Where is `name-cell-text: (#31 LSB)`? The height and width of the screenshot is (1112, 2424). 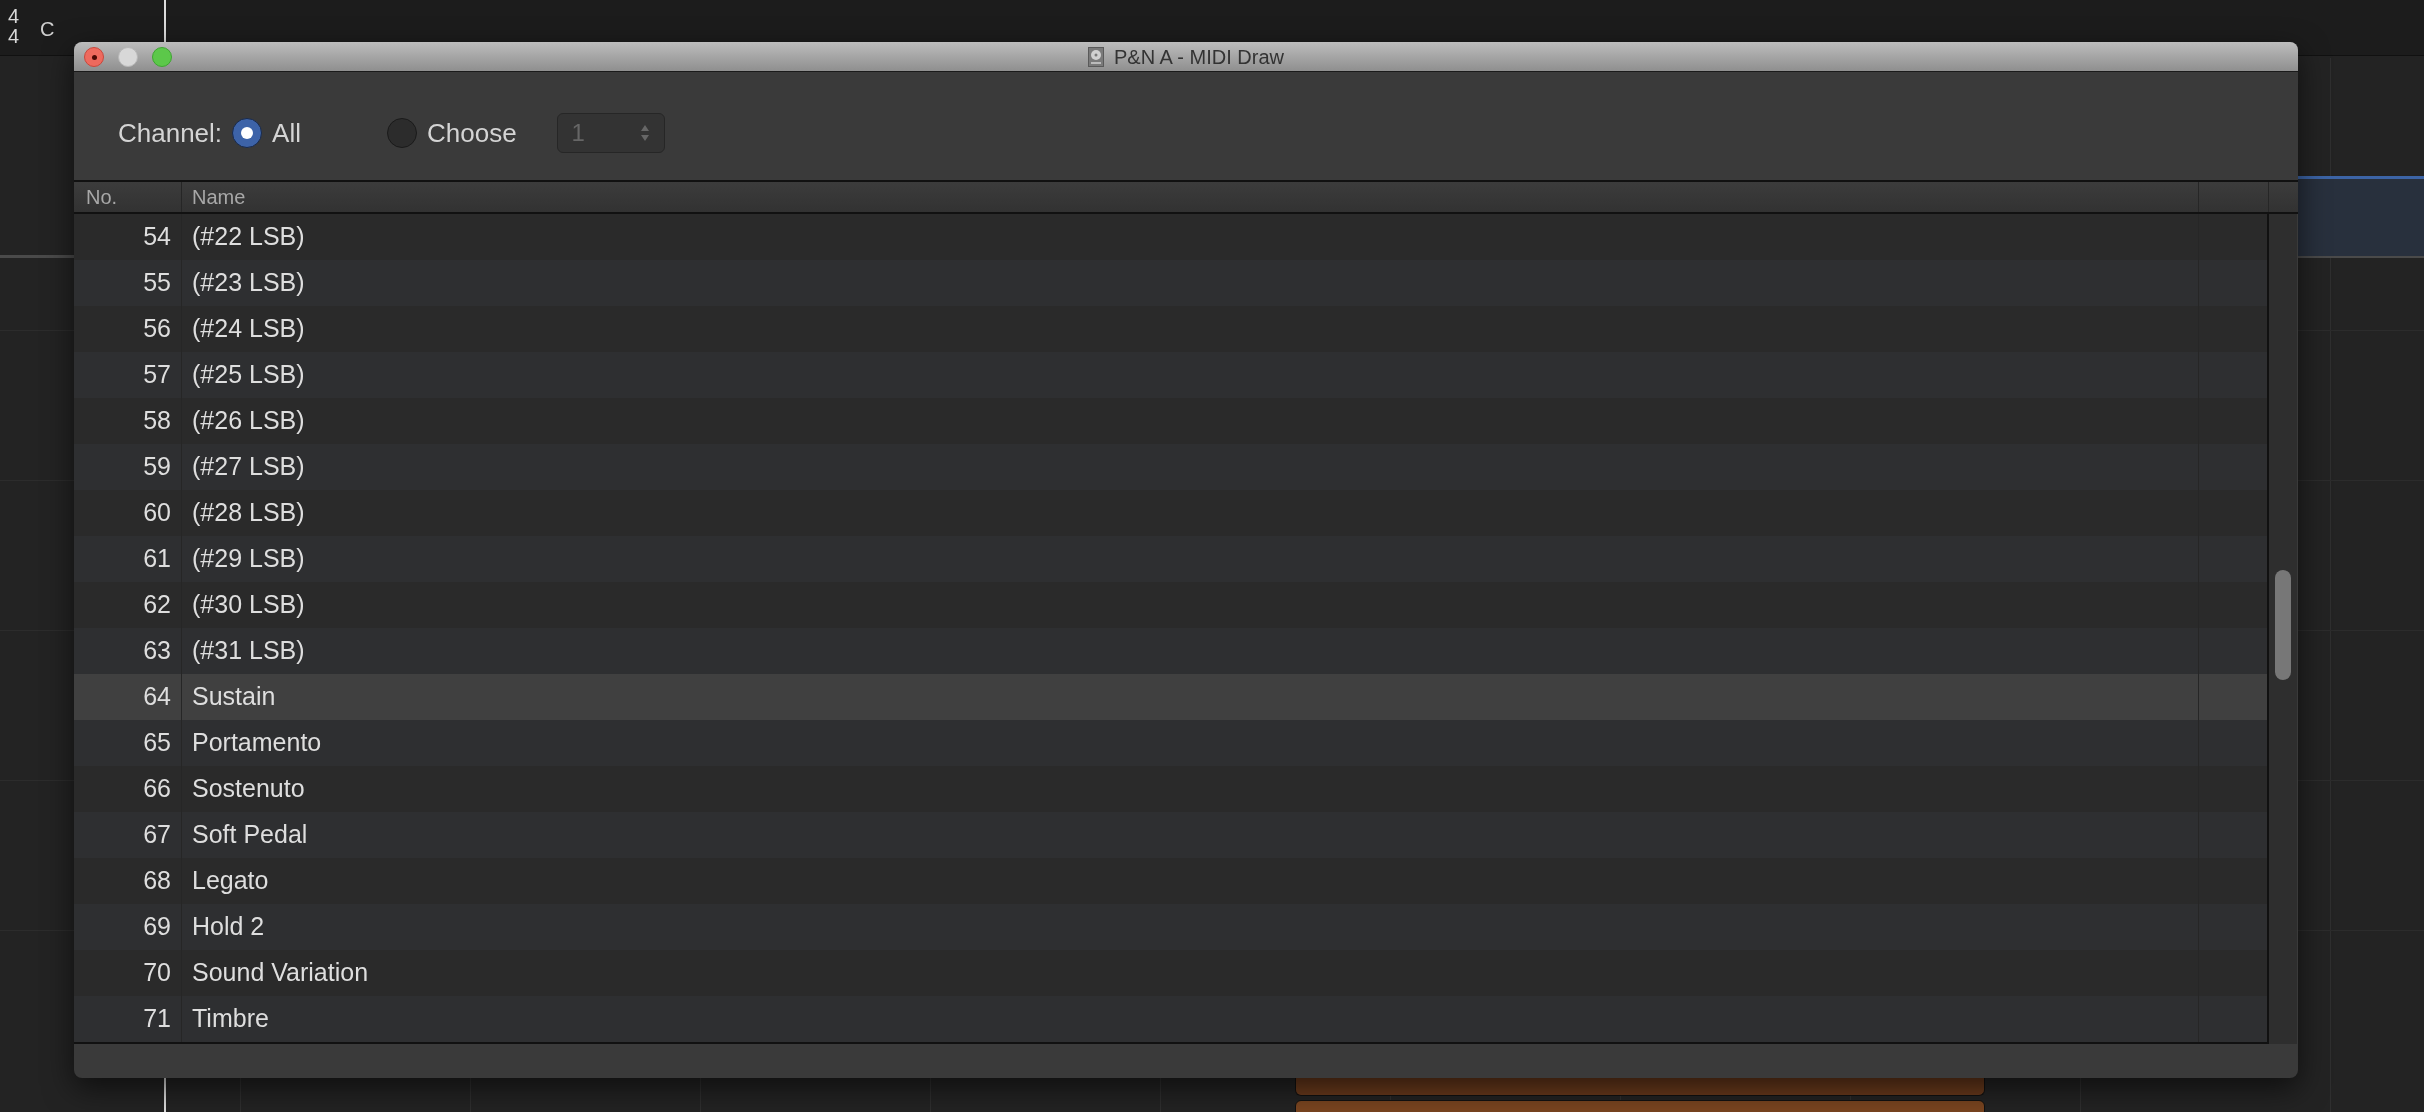
name-cell-text: (#31 LSB) is located at coordinates (248, 651).